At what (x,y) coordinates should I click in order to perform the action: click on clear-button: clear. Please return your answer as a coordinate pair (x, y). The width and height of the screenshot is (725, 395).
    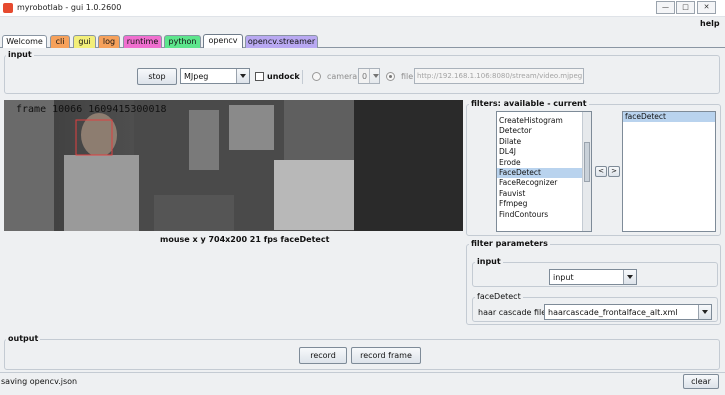
    Looking at the image, I should click on (701, 381).